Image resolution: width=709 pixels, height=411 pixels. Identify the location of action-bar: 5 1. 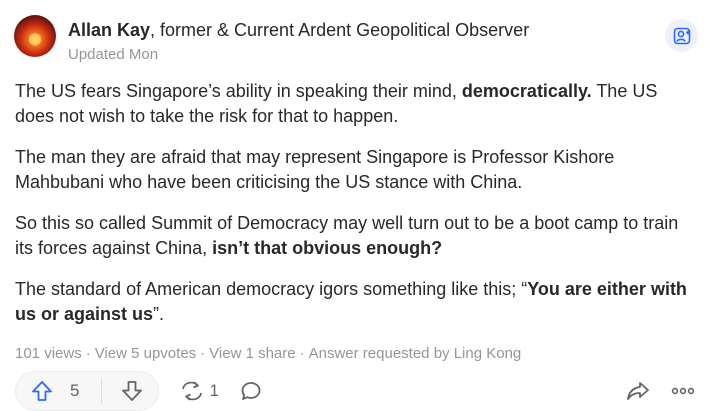
(355, 391).